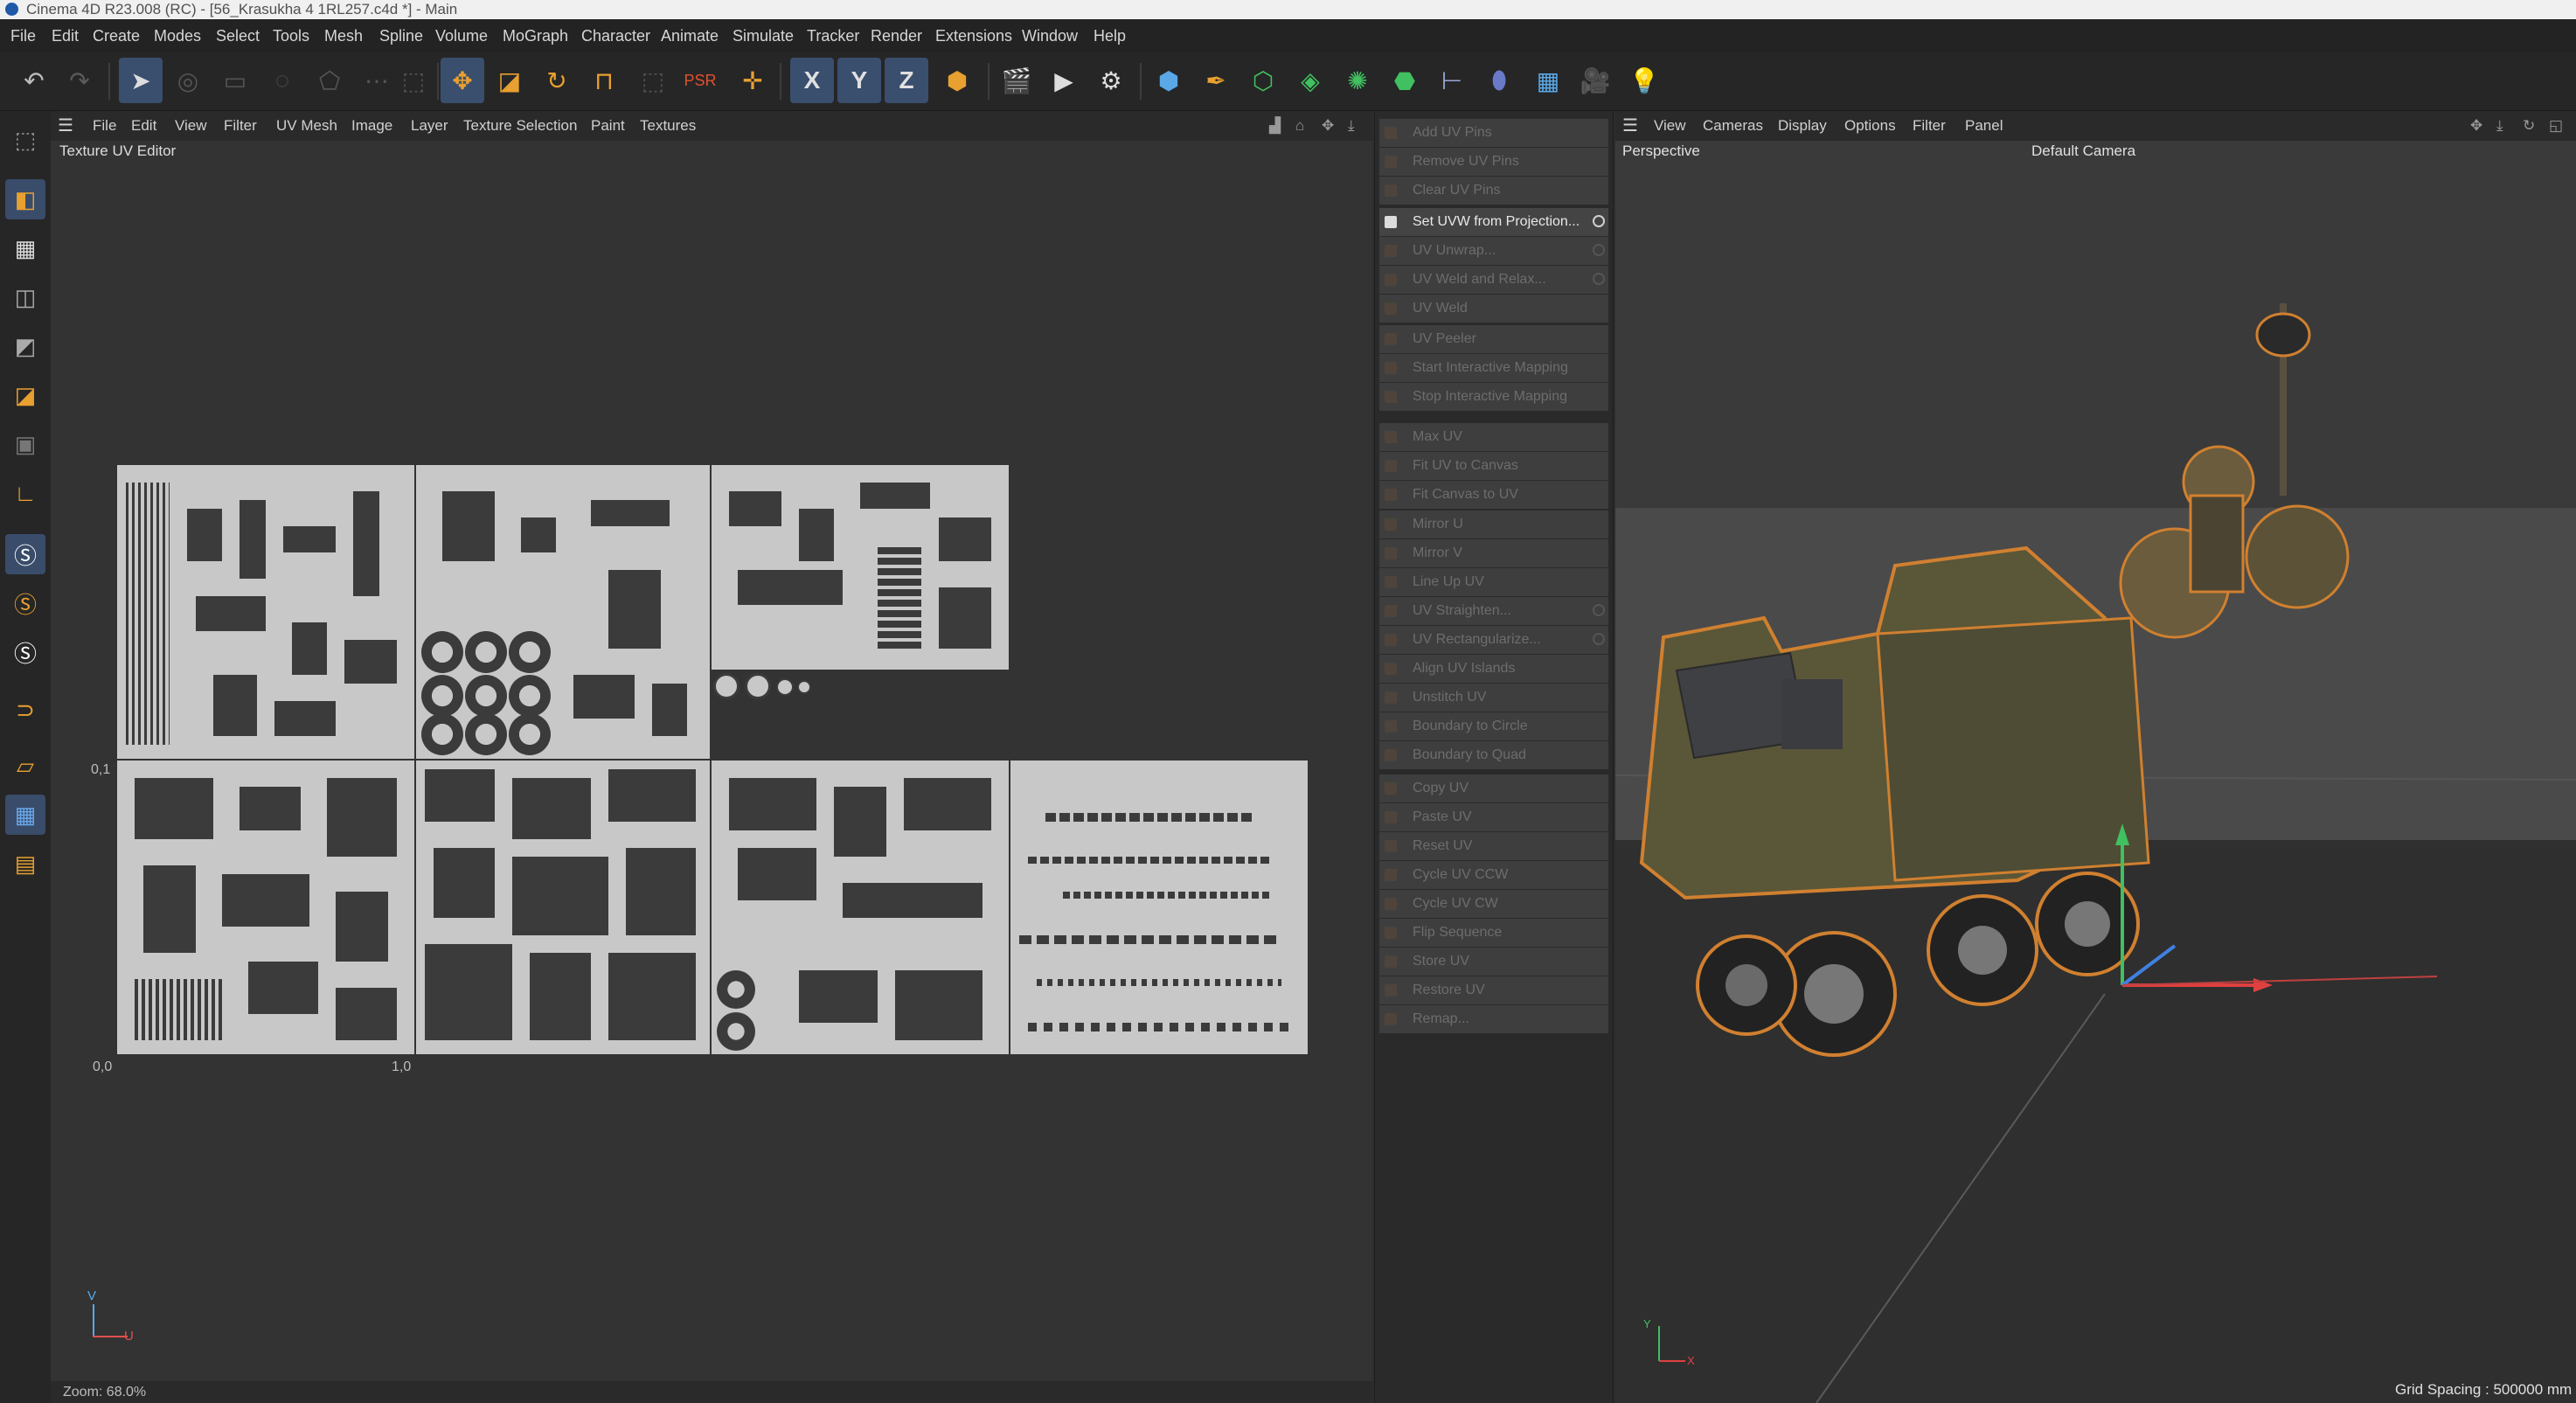 The image size is (2576, 1403). What do you see at coordinates (2529, 126) in the screenshot?
I see `viewport-rotate-icon: ↻` at bounding box center [2529, 126].